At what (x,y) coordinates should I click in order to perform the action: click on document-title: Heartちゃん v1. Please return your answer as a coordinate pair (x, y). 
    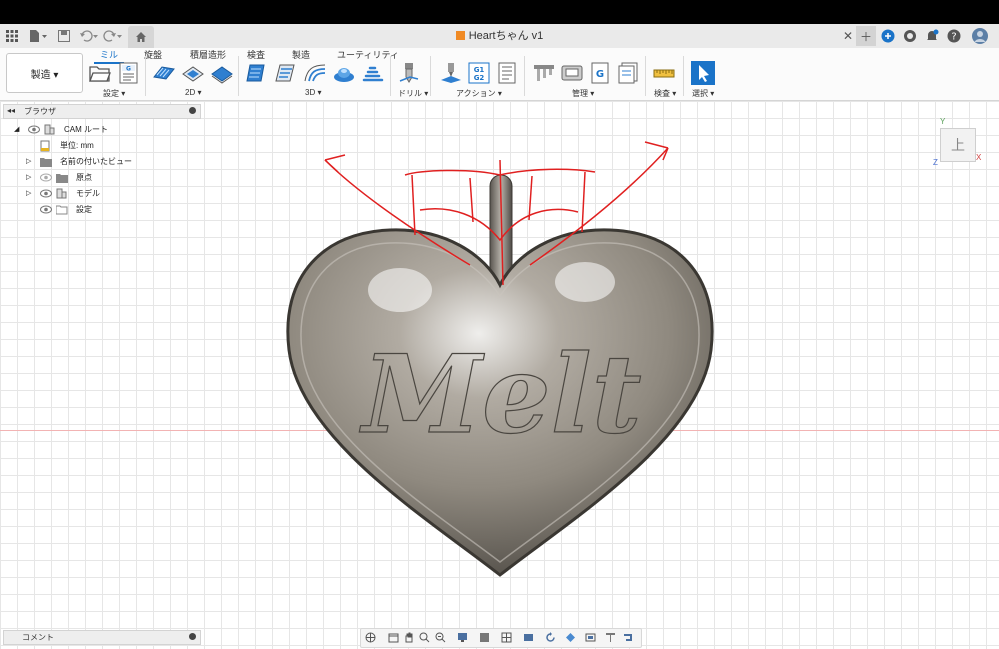
    Looking at the image, I should click on (499, 36).